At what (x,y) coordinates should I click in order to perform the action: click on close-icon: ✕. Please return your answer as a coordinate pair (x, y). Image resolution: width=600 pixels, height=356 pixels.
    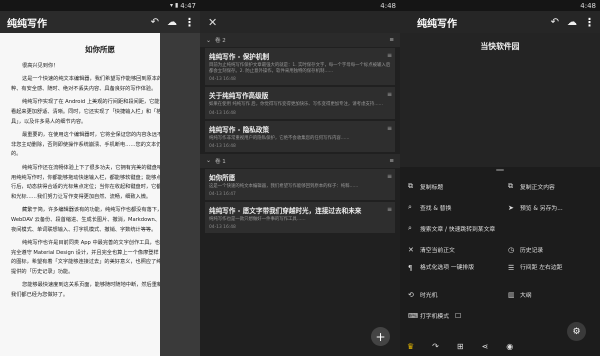
    Looking at the image, I should click on (212, 22).